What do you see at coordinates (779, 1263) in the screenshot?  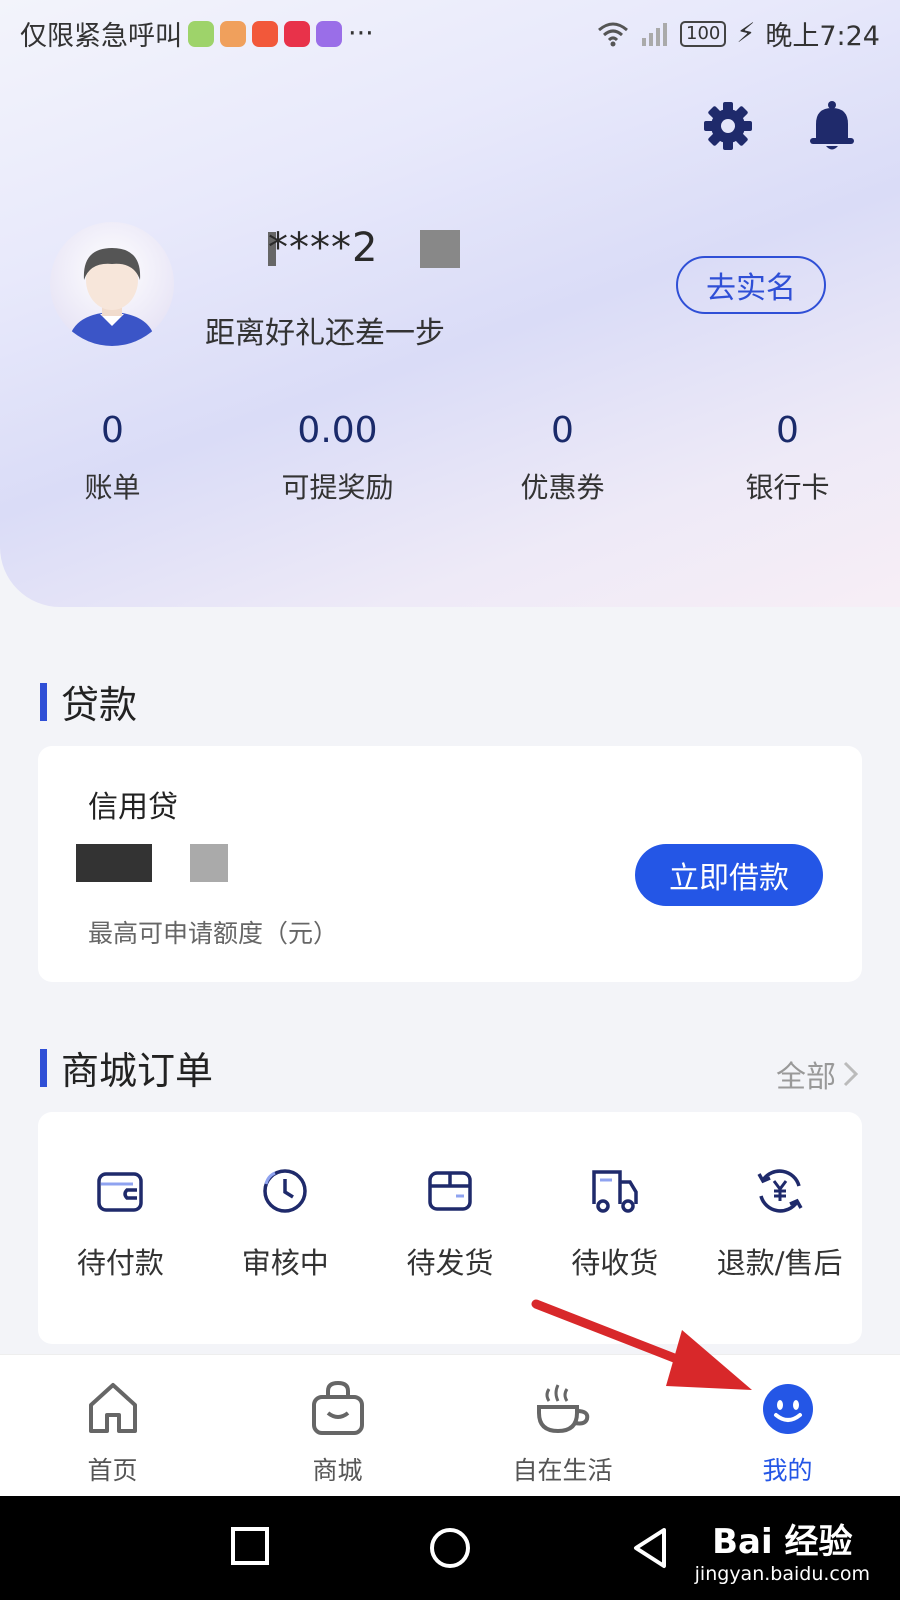 I see `order-label: 退款/售后` at bounding box center [779, 1263].